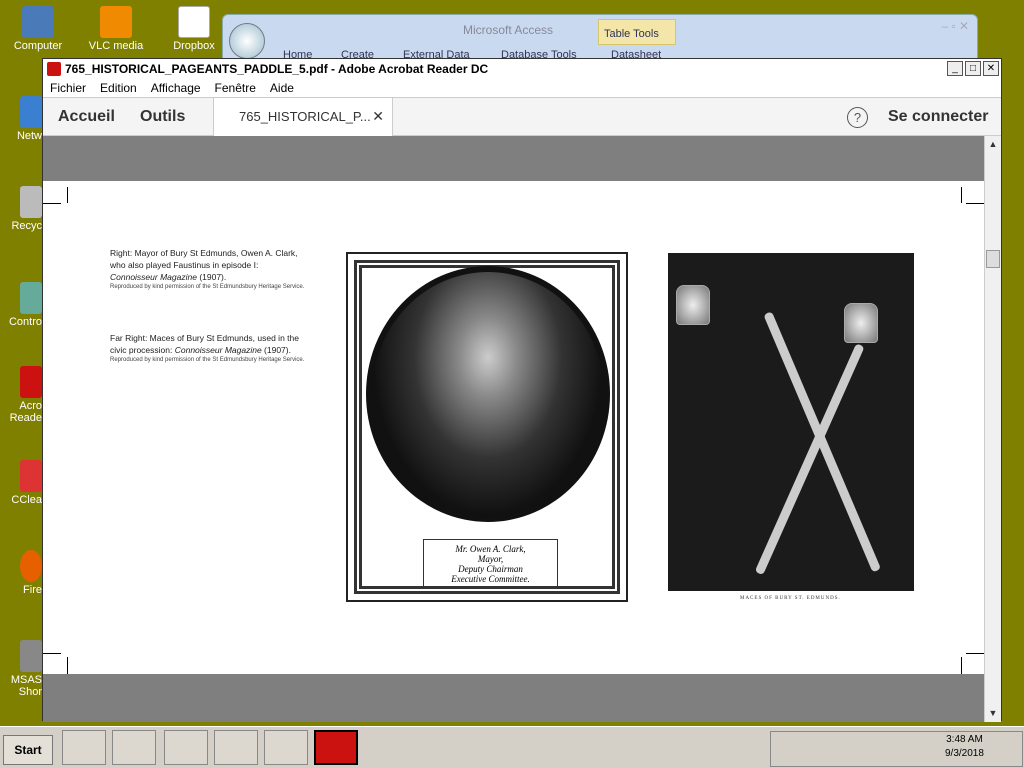 The width and height of the screenshot is (1024, 768). I want to click on scroll-up-icon: ▲, so click(993, 144).